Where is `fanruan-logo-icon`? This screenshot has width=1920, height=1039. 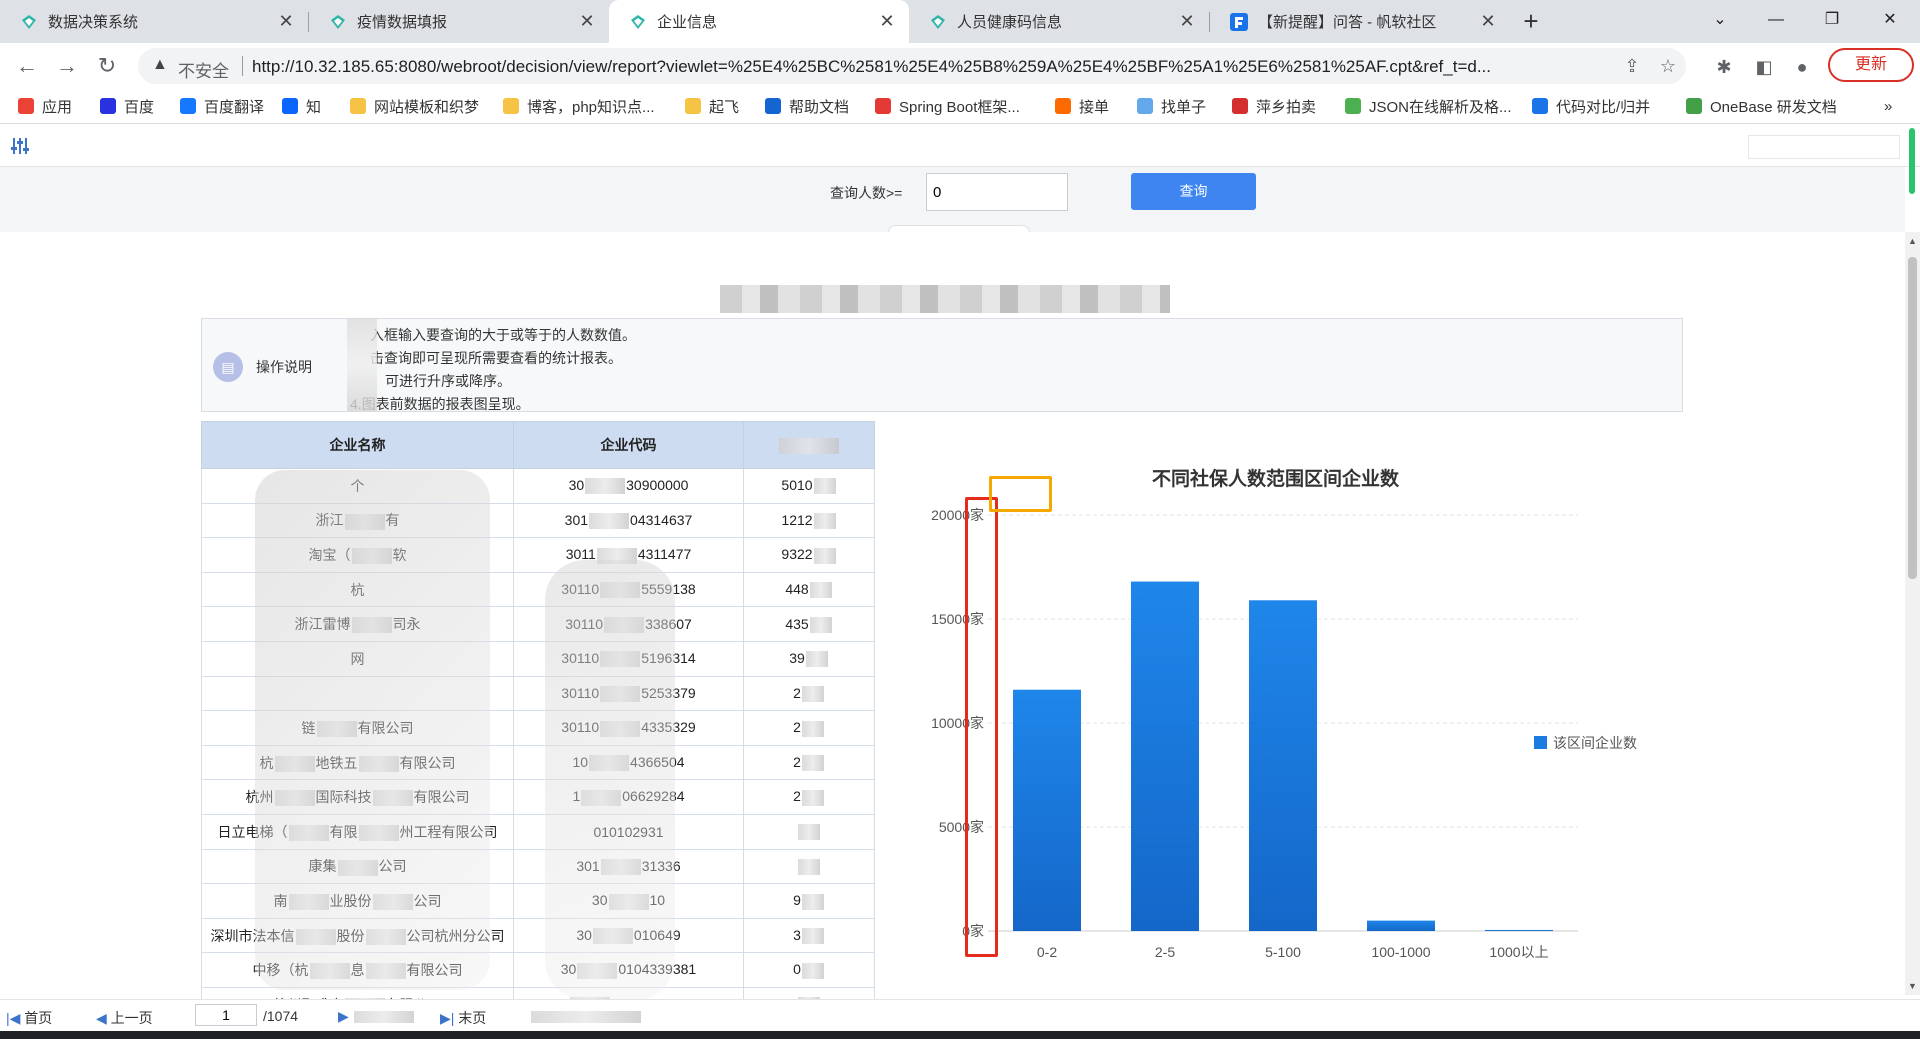
fanruan-logo-icon is located at coordinates (1239, 21).